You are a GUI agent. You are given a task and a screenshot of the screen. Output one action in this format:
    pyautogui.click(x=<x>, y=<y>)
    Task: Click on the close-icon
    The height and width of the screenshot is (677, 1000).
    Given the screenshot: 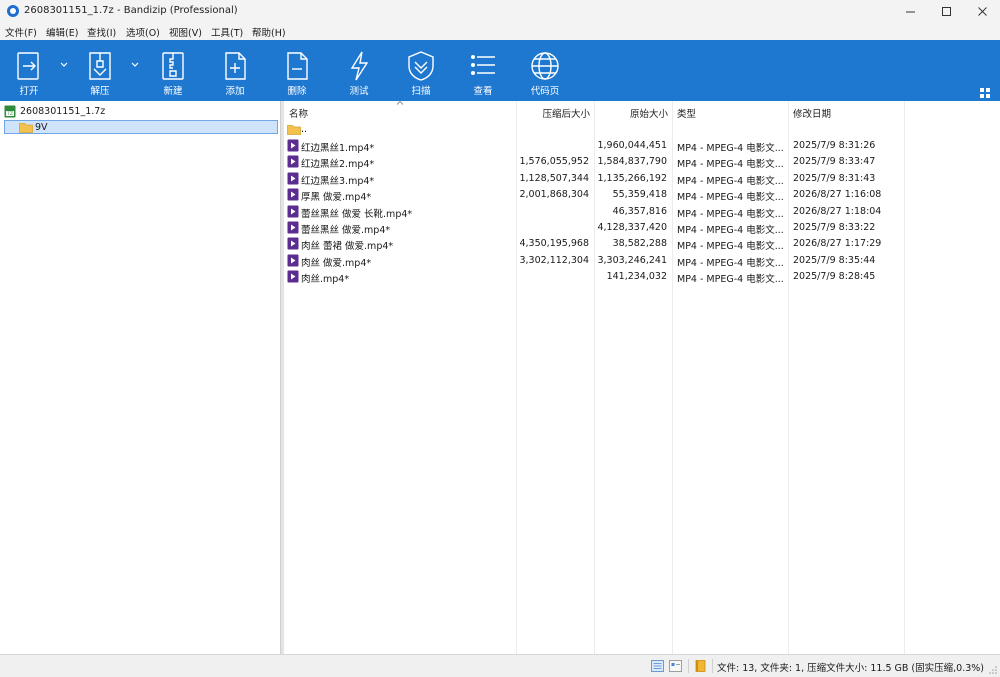 What is the action you would take?
    pyautogui.click(x=982, y=11)
    